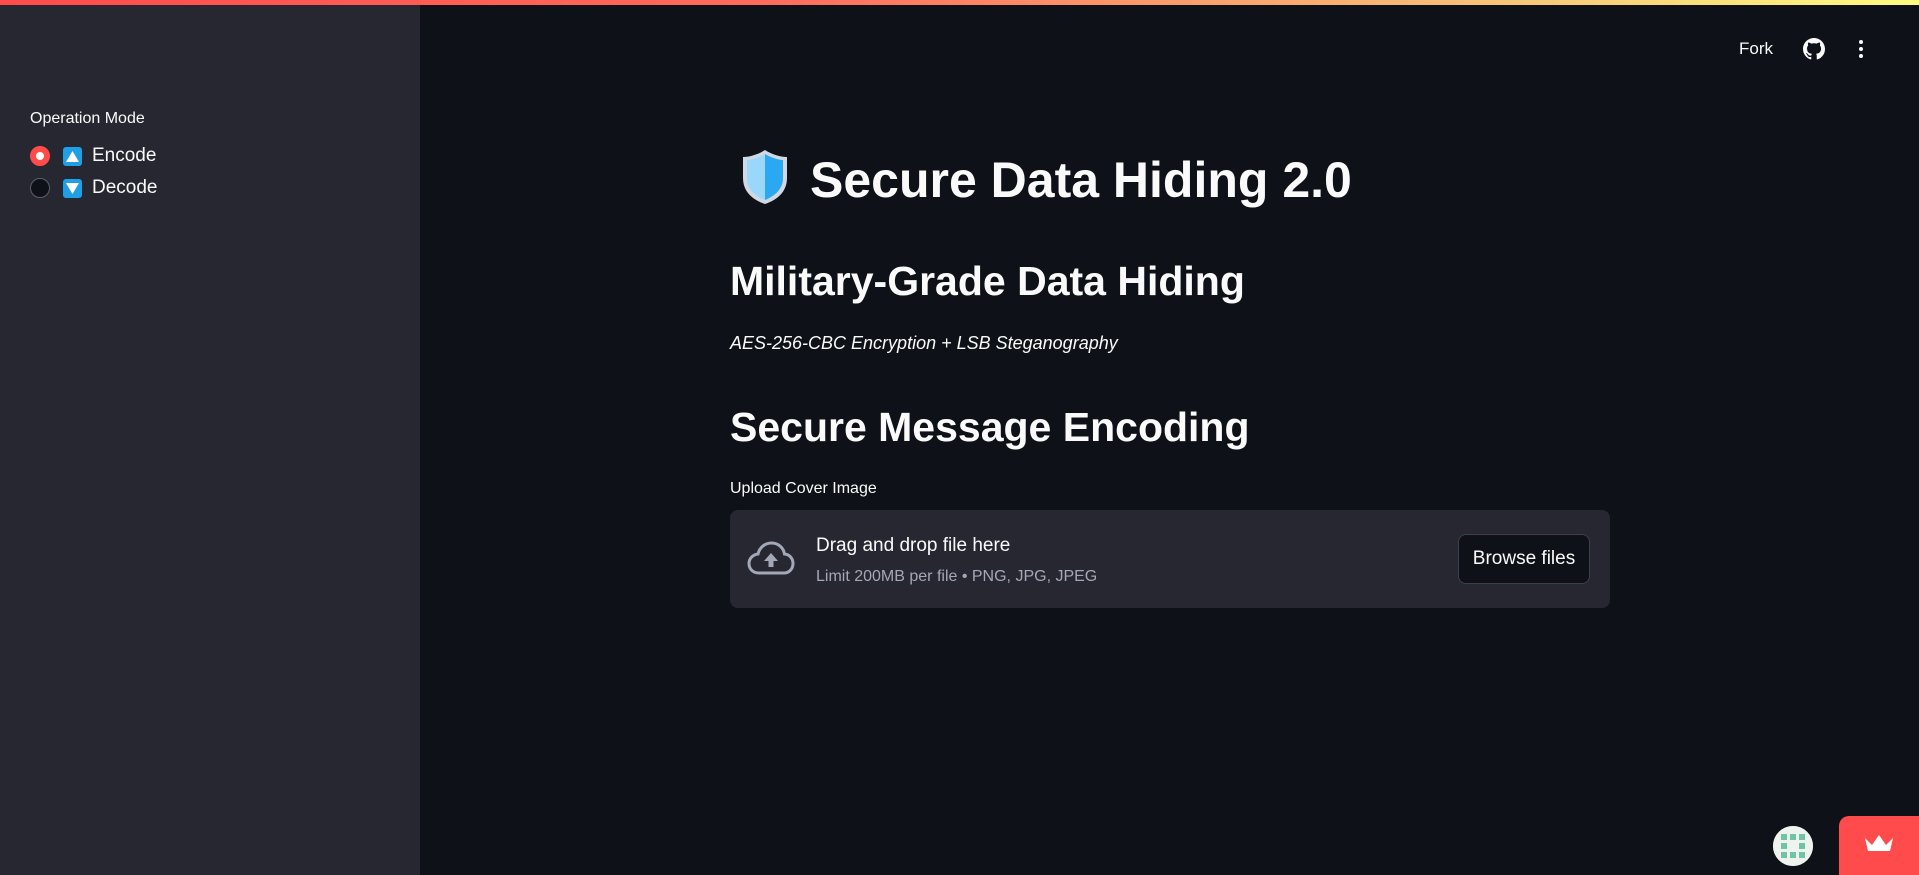 This screenshot has width=1919, height=875. I want to click on upload-label: Upload Cover Image, so click(803, 488).